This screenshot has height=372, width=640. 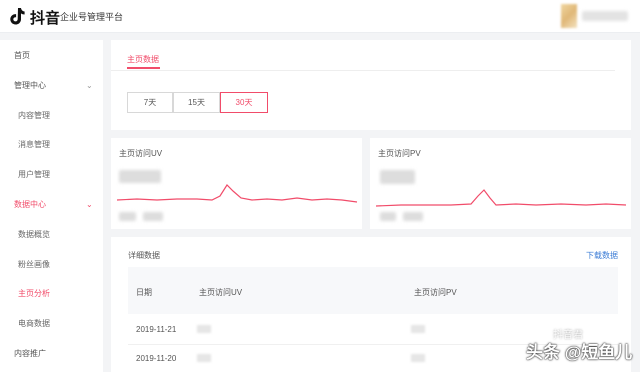 What do you see at coordinates (51, 324) in the screenshot?
I see `sidebar-item-ecommerce-data: 电商数据` at bounding box center [51, 324].